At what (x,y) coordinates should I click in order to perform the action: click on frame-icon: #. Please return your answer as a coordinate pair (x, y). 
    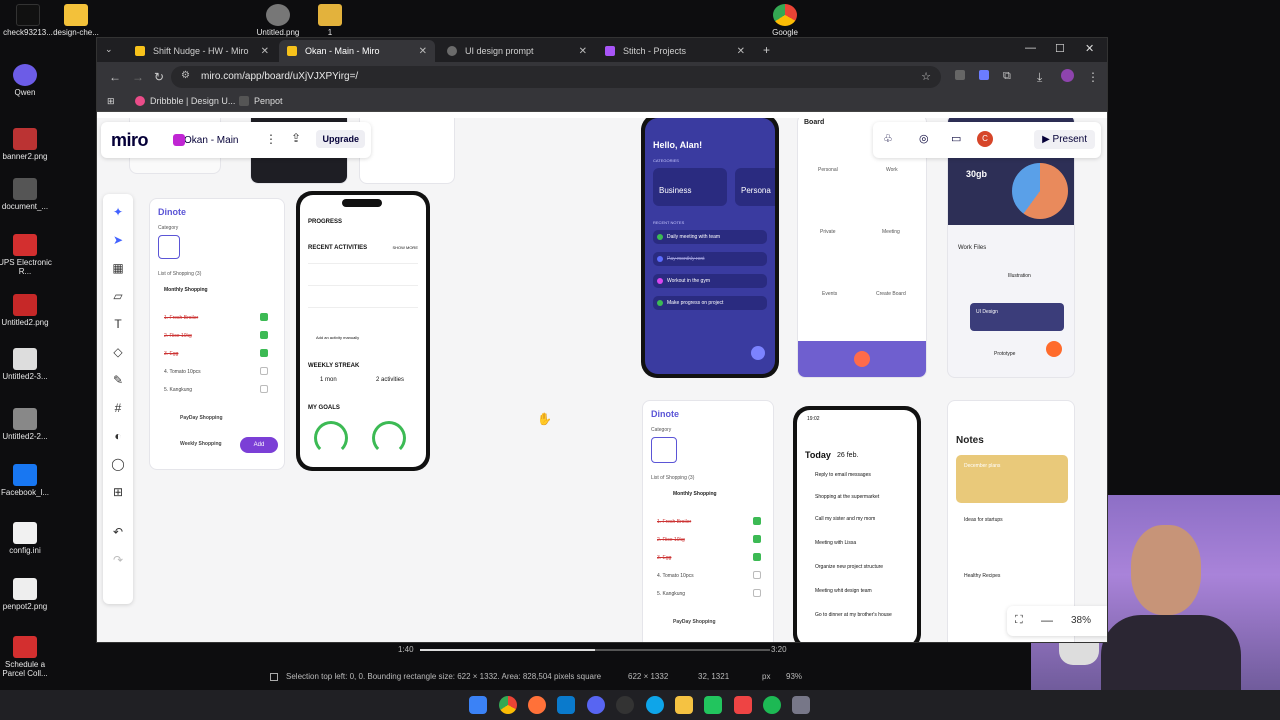
    Looking at the image, I should click on (118, 408).